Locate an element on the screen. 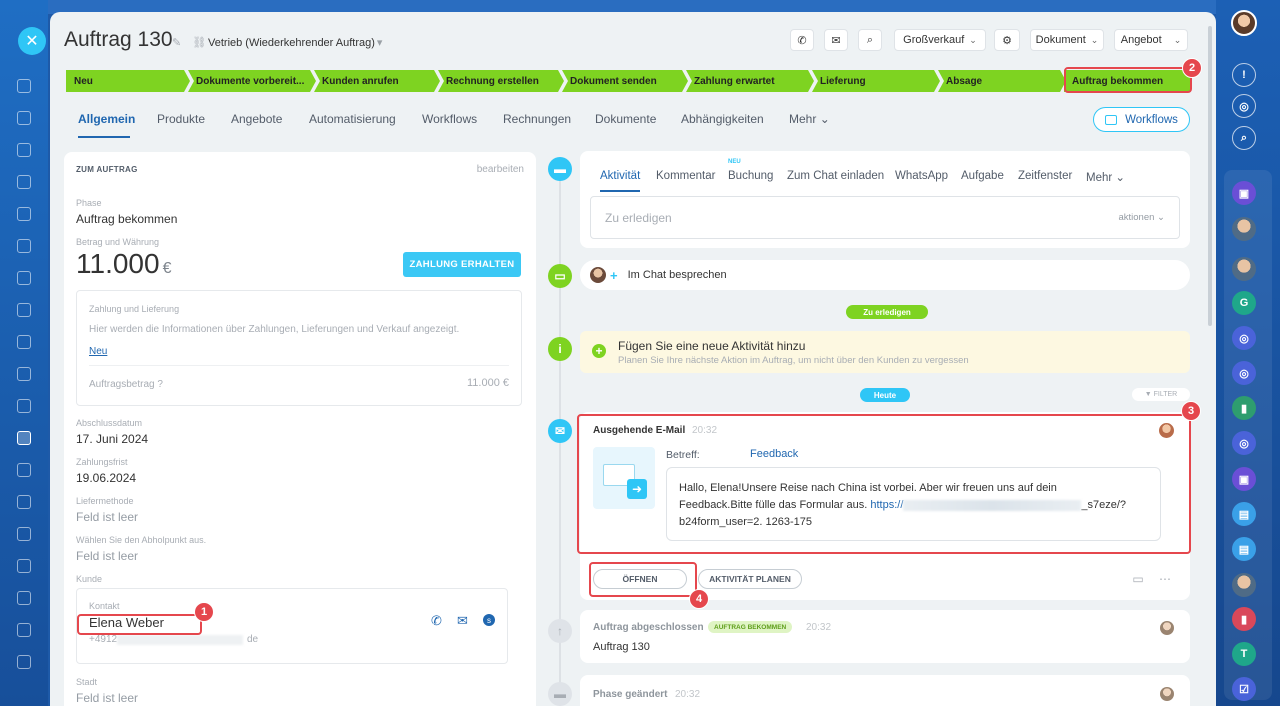 This screenshot has height=706, width=1280. contact-t: T is located at coordinates (1244, 654).